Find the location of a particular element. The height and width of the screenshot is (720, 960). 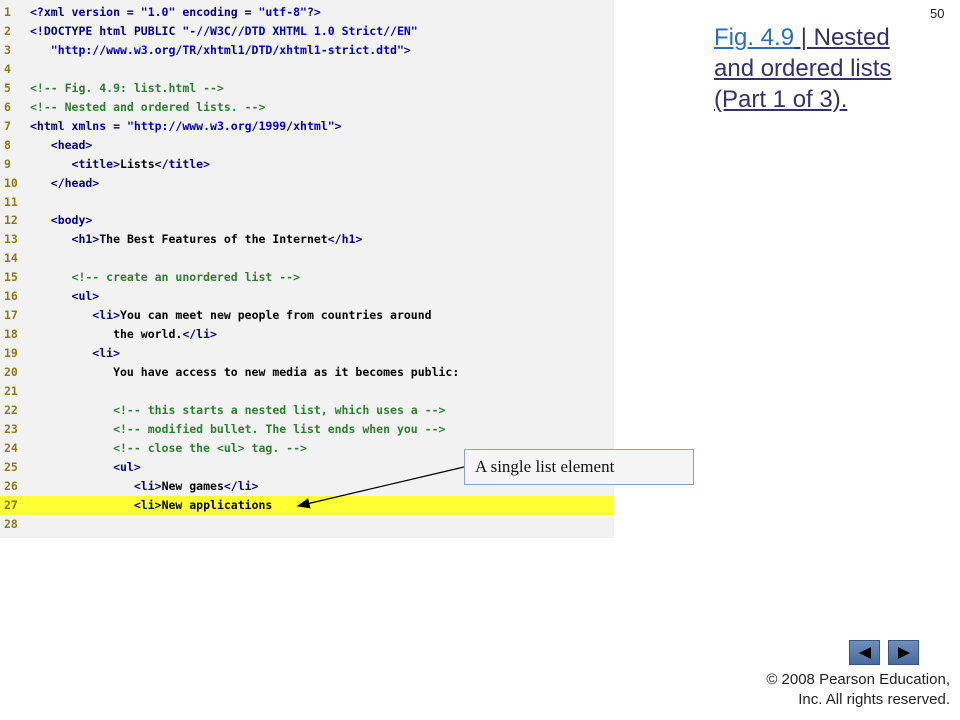

code-token: <body> is located at coordinates (61, 220).